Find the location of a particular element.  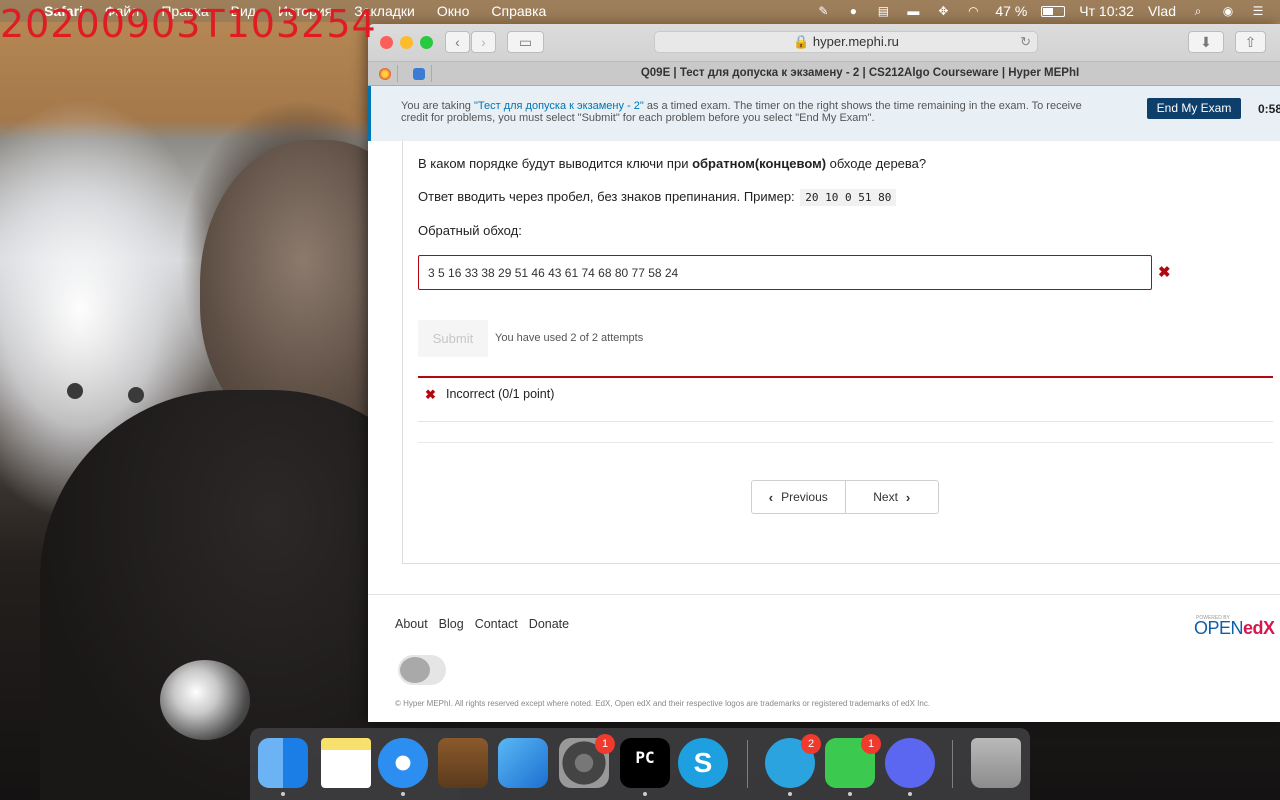

result-notification: ✖ Incorrect (0/1 point) is located at coordinates (845, 399).